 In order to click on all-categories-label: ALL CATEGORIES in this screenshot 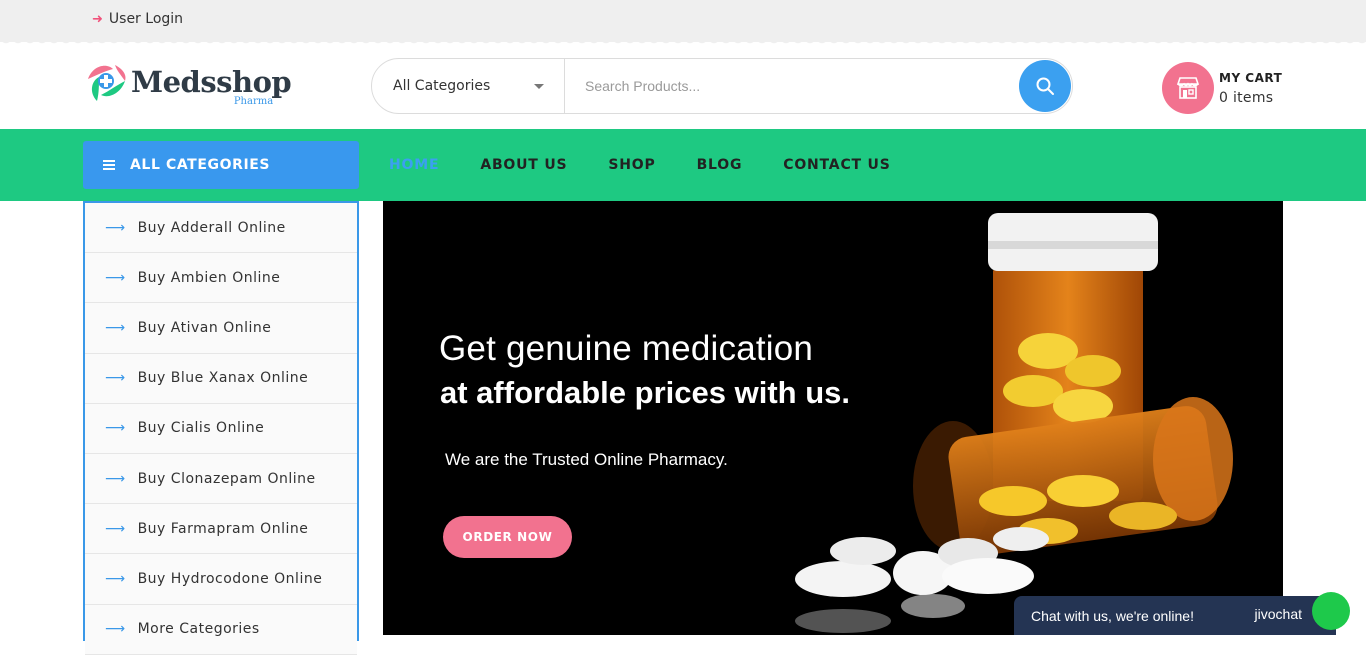, I will do `click(200, 165)`.